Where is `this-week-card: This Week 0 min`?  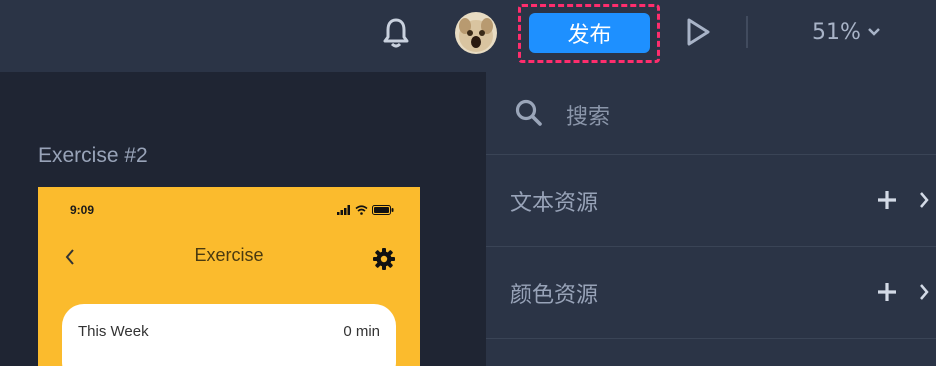 this-week-card: This Week 0 min is located at coordinates (229, 335).